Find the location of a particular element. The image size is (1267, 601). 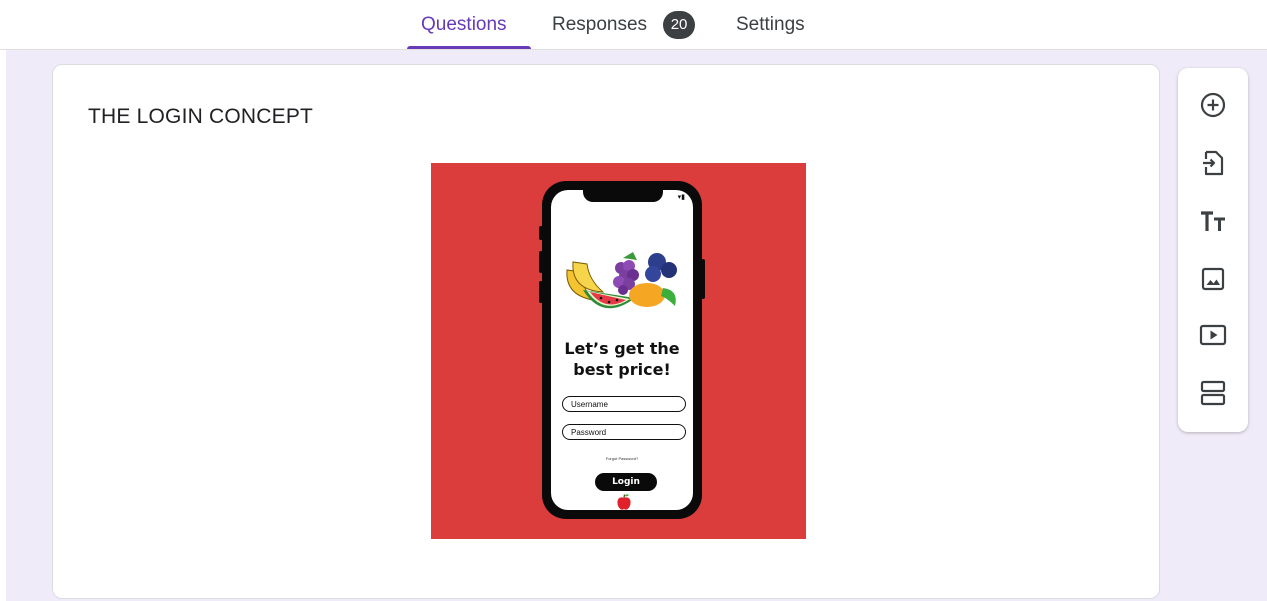

image-icon is located at coordinates (1213, 279).